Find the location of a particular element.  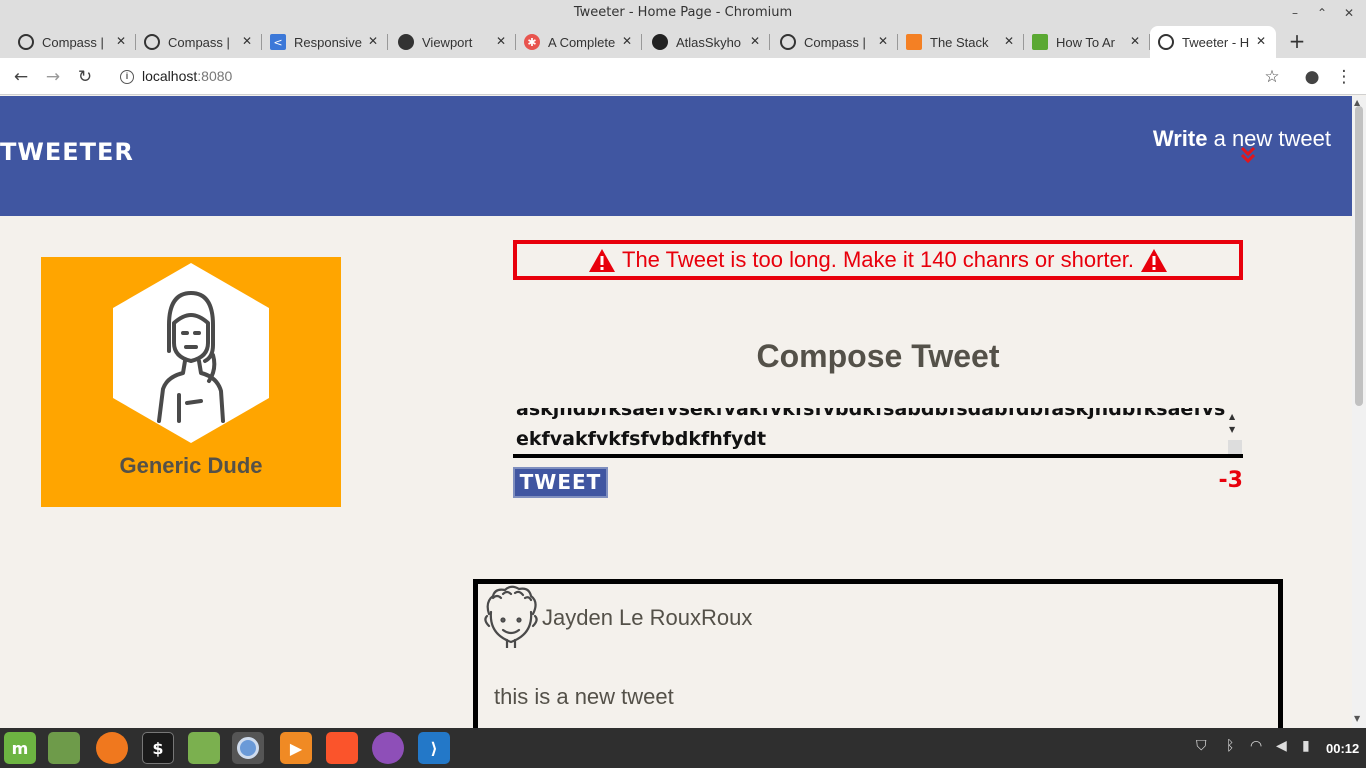

nav-write-rest: a new tweet is located at coordinates (1269, 138).